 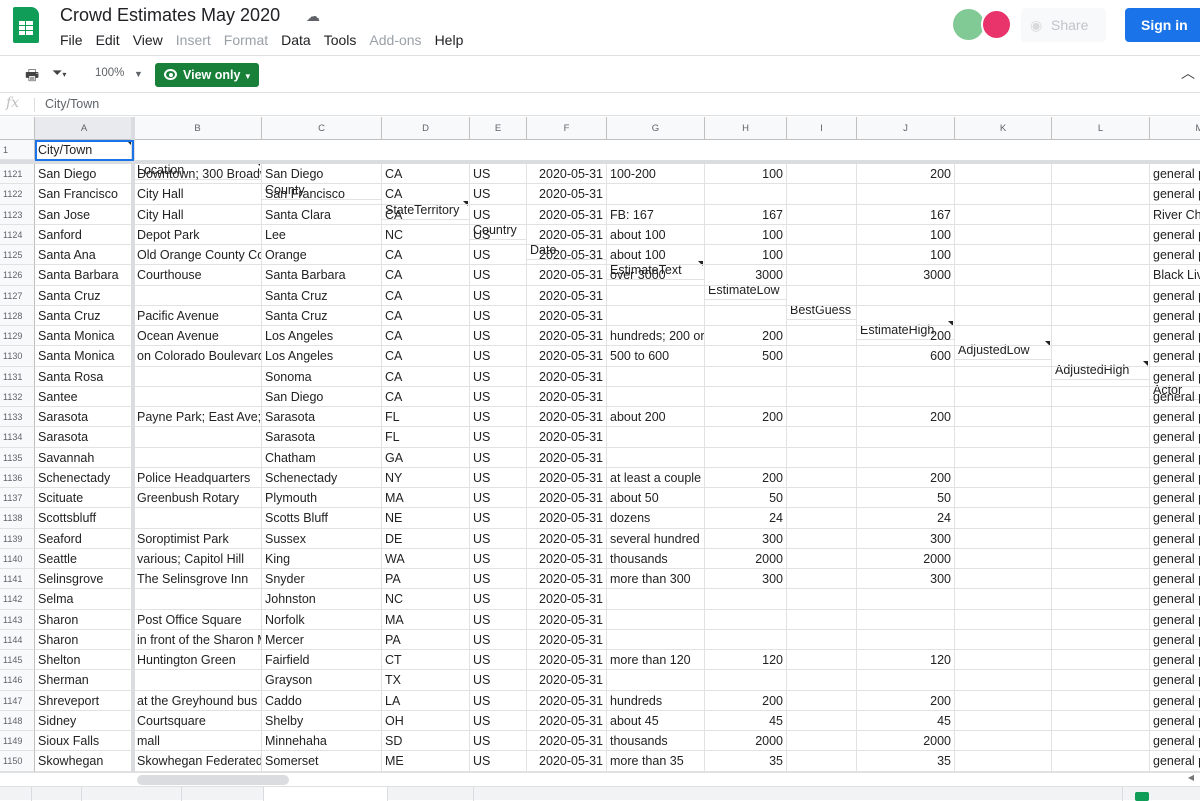 I want to click on column-header-i: I, so click(x=822, y=128).